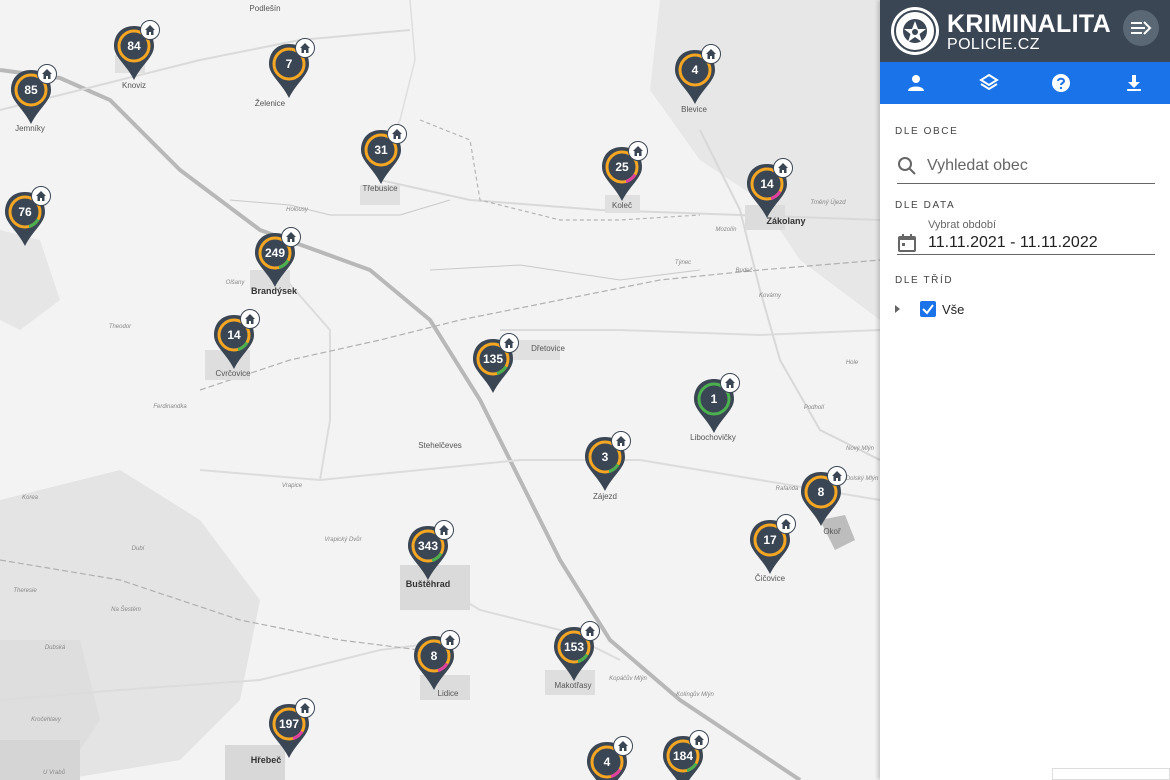  I want to click on place-label: Theodor, so click(120, 327).